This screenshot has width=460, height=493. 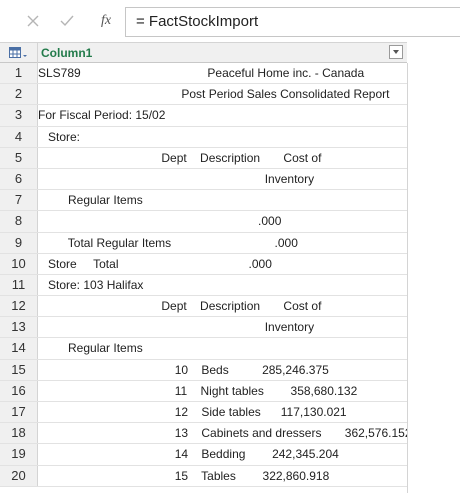 I want to click on table-row: 11 Store: 103 Halifax, so click(x=203, y=285).